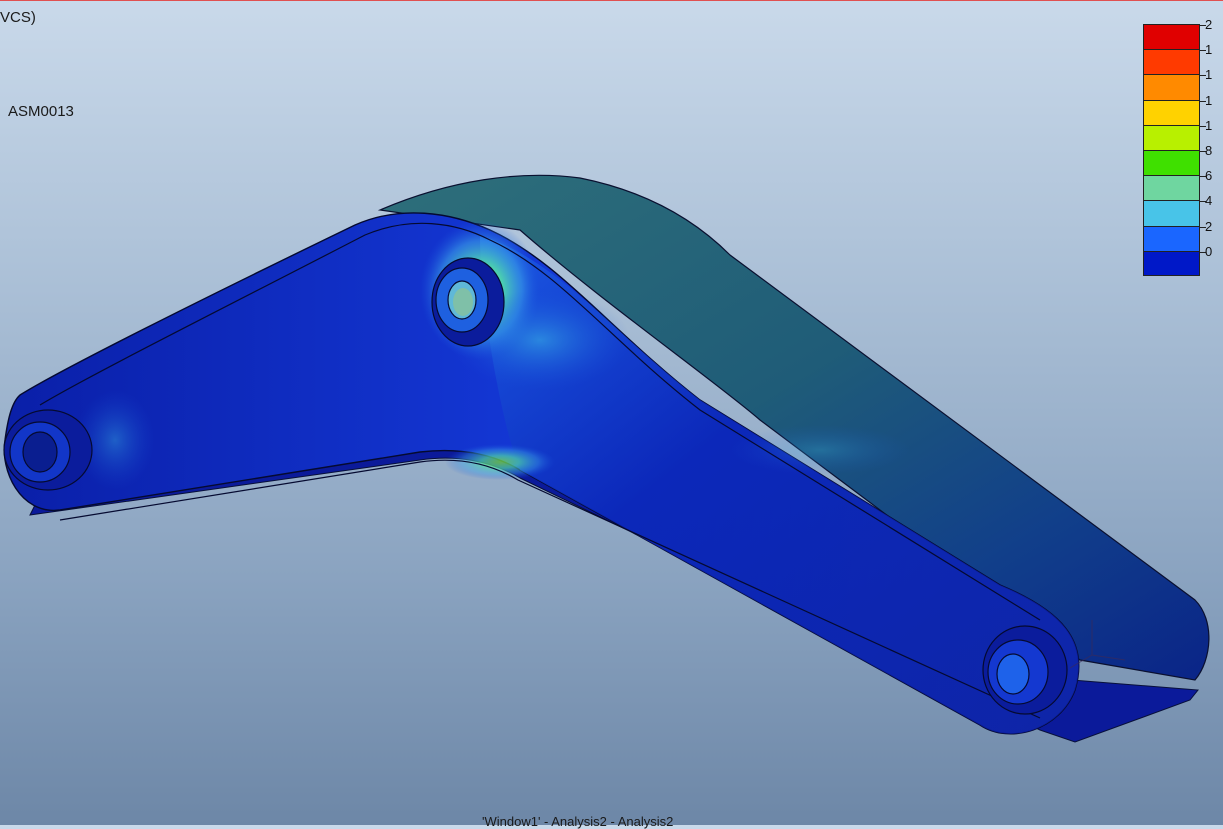 The width and height of the screenshot is (1223, 829). What do you see at coordinates (18, 17) in the screenshot?
I see `csys-label: VCS)` at bounding box center [18, 17].